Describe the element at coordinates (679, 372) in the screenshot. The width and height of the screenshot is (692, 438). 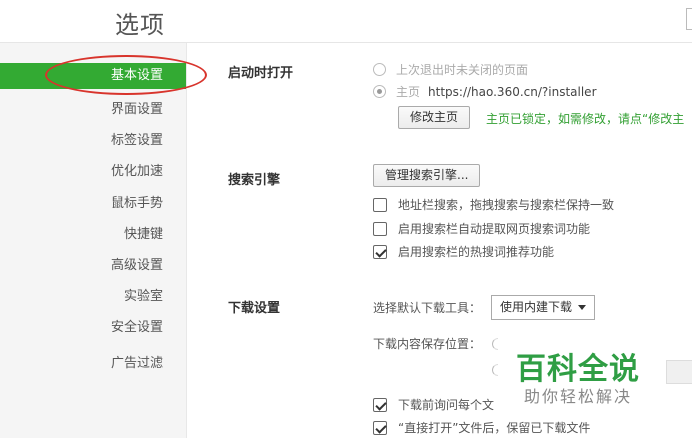
I see `partial-panel` at that location.